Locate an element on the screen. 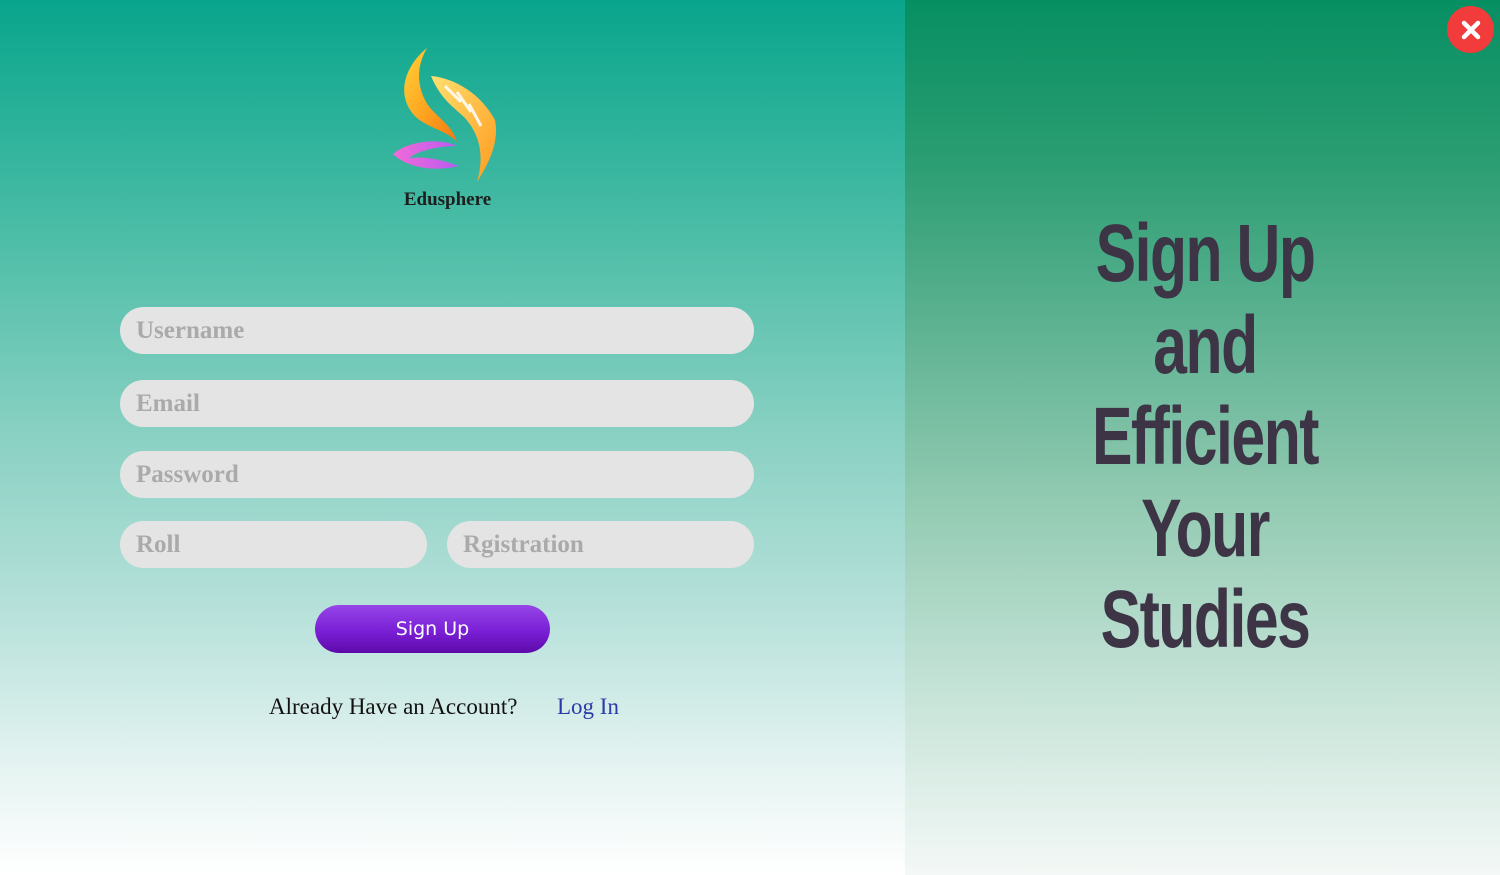 The width and height of the screenshot is (1500, 875). tagline-line: and is located at coordinates (1205, 345).